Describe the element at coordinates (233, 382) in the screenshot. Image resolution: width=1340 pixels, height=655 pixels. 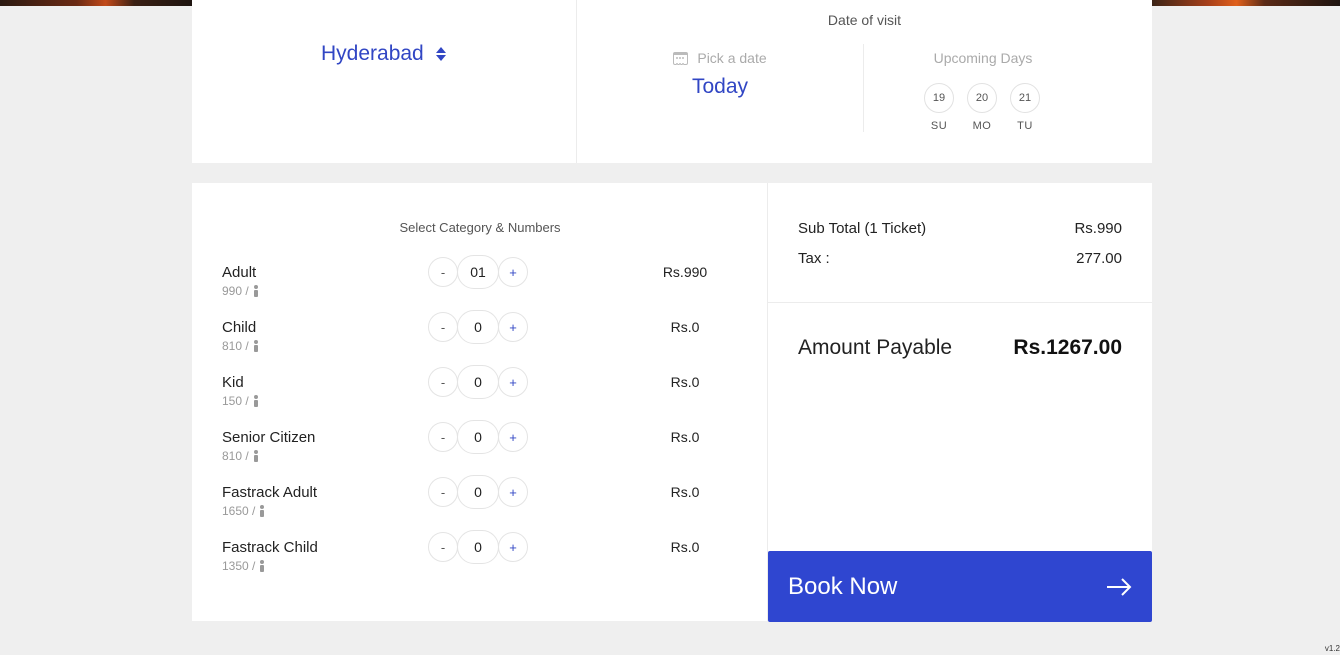
I see `category-name: Kid` at that location.